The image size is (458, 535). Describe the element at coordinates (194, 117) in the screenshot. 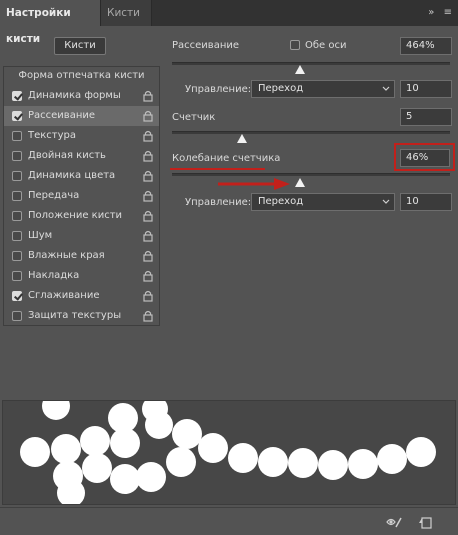

I see `count-label: Счетчик` at that location.